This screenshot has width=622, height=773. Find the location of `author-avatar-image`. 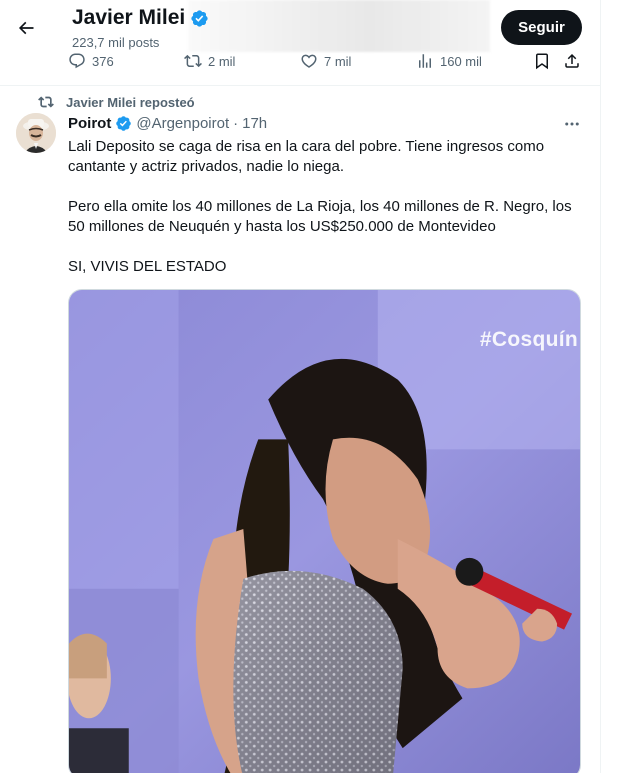

author-avatar-image is located at coordinates (36, 133).